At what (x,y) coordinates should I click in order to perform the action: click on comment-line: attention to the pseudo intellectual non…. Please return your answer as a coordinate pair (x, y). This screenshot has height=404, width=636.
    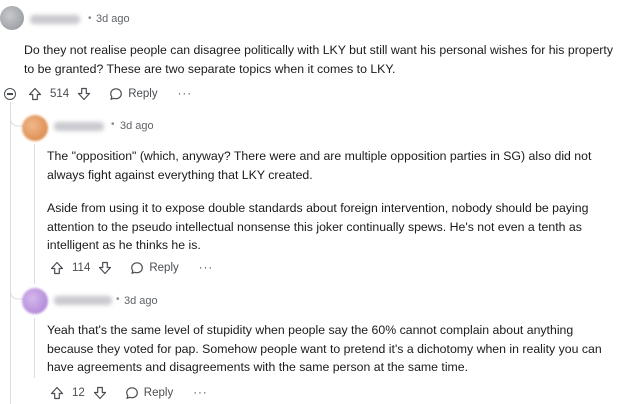
    Looking at the image, I should click on (314, 226).